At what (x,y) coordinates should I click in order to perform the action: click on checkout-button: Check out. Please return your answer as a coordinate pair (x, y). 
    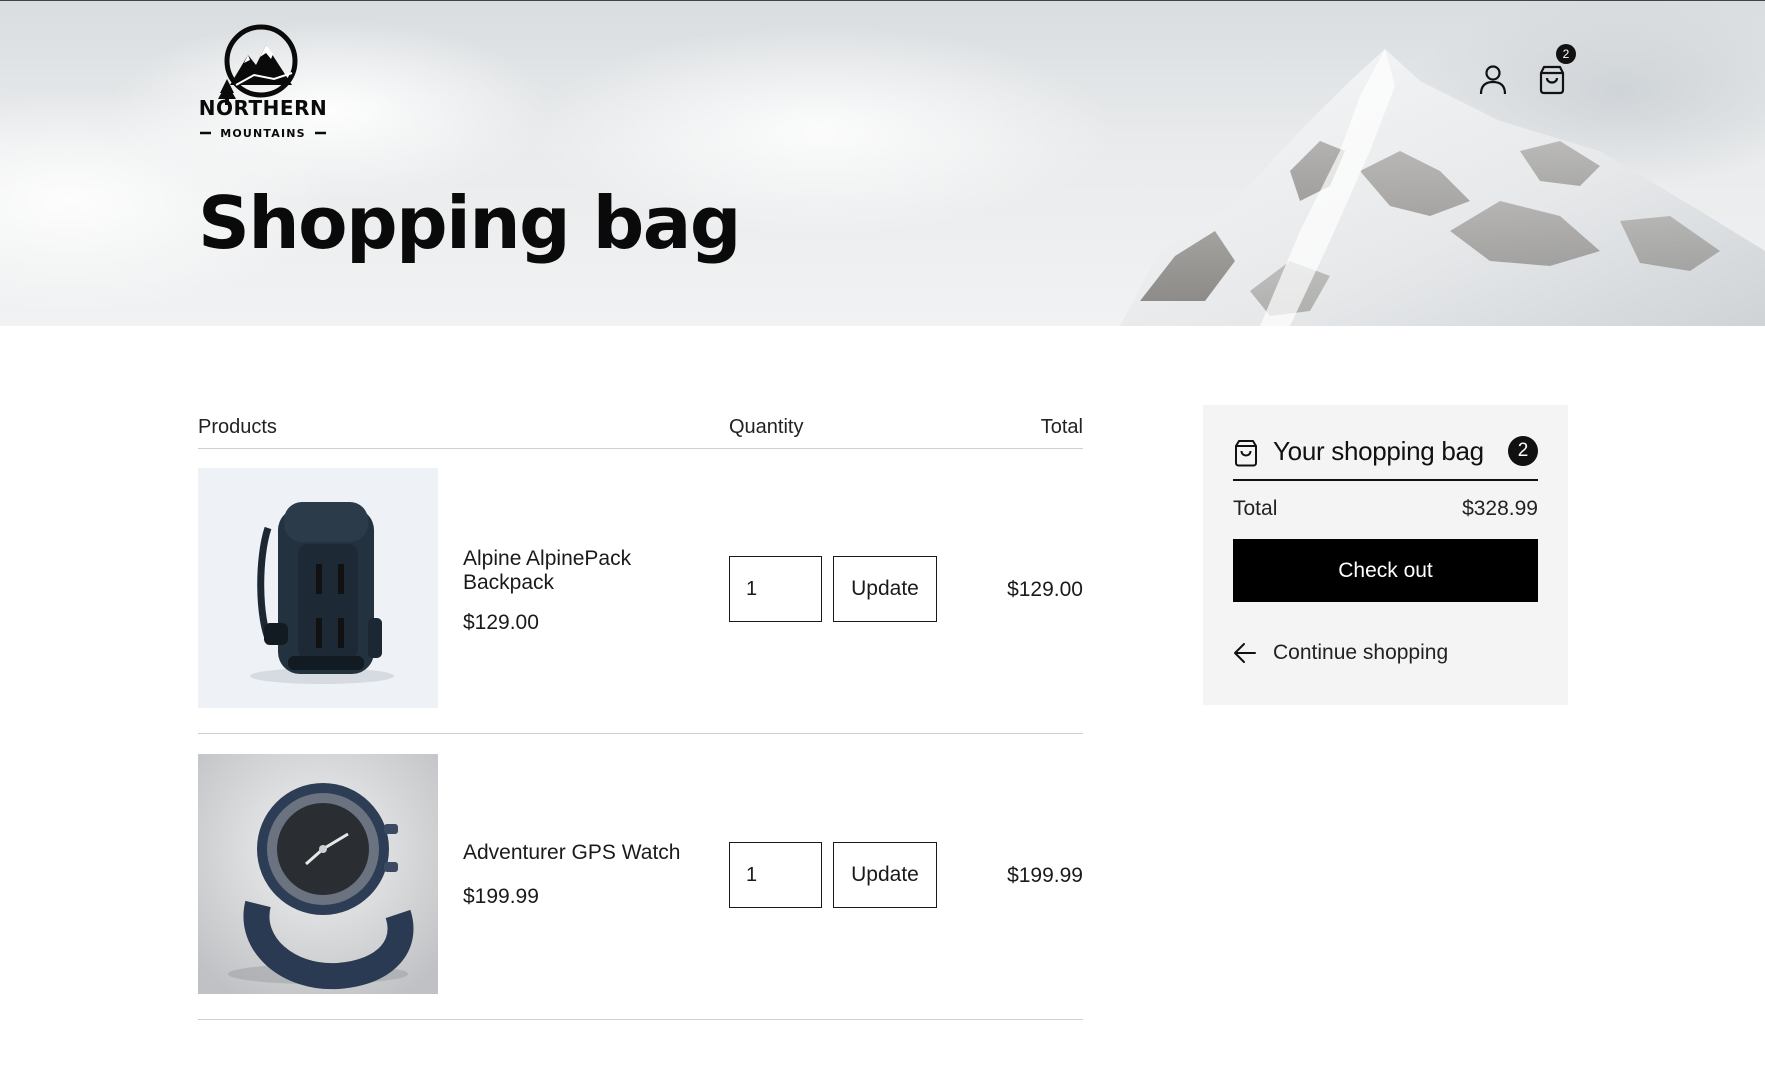
    Looking at the image, I should click on (1385, 570).